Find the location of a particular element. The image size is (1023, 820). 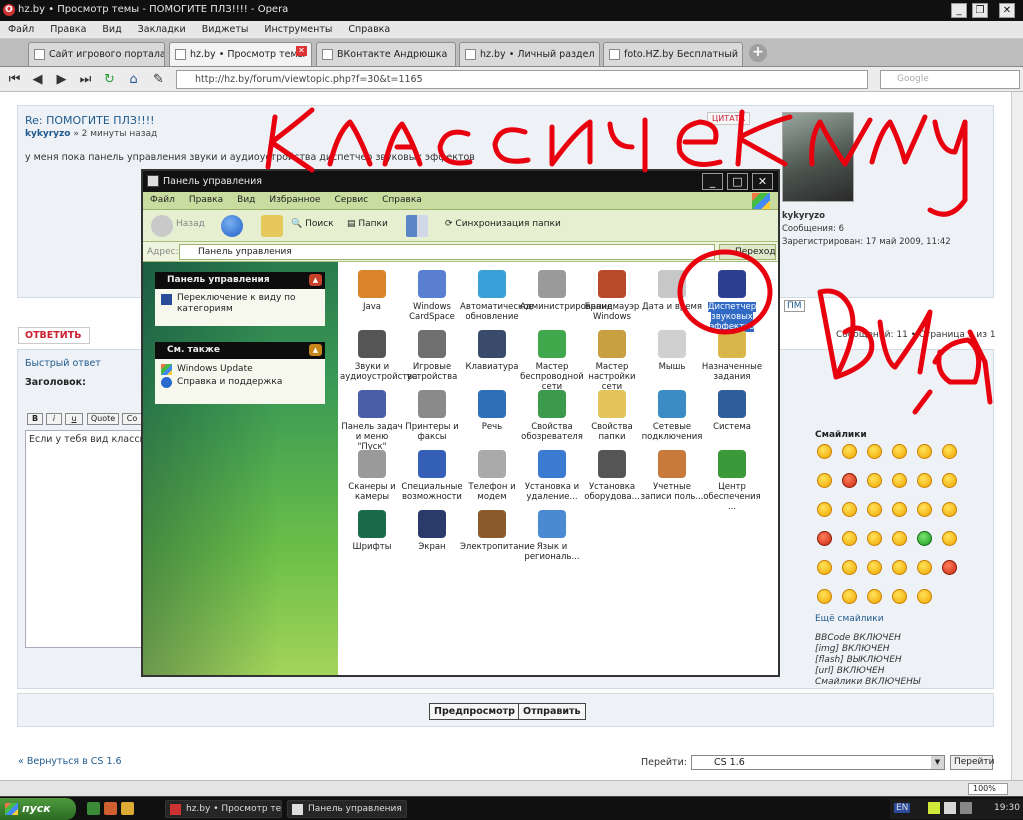

cp-menu-help: Справка is located at coordinates (402, 198).